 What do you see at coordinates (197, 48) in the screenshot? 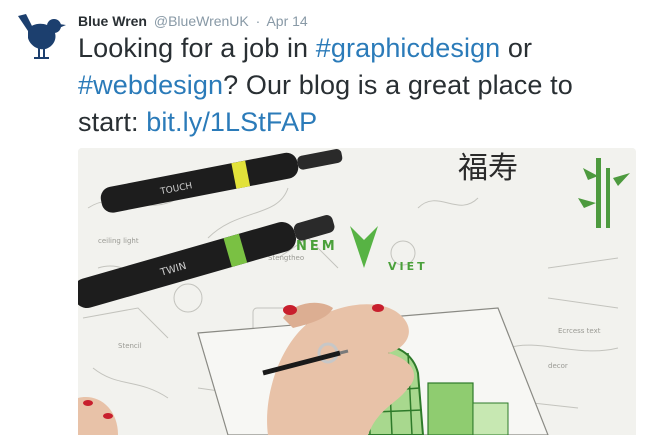
I see `text-segment: Looking for a job in` at bounding box center [197, 48].